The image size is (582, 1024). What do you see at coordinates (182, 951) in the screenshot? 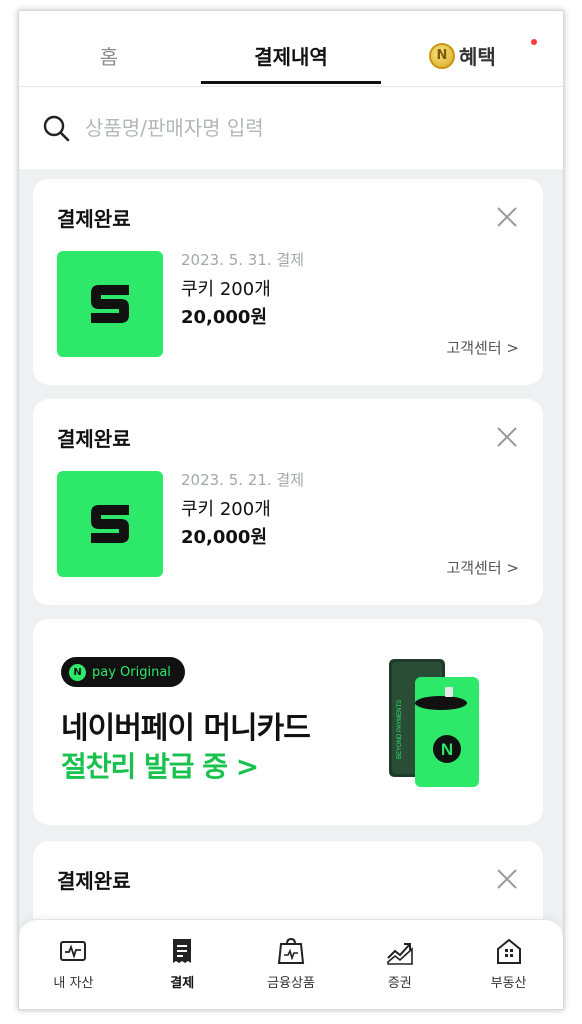
I see `receipt-icon` at bounding box center [182, 951].